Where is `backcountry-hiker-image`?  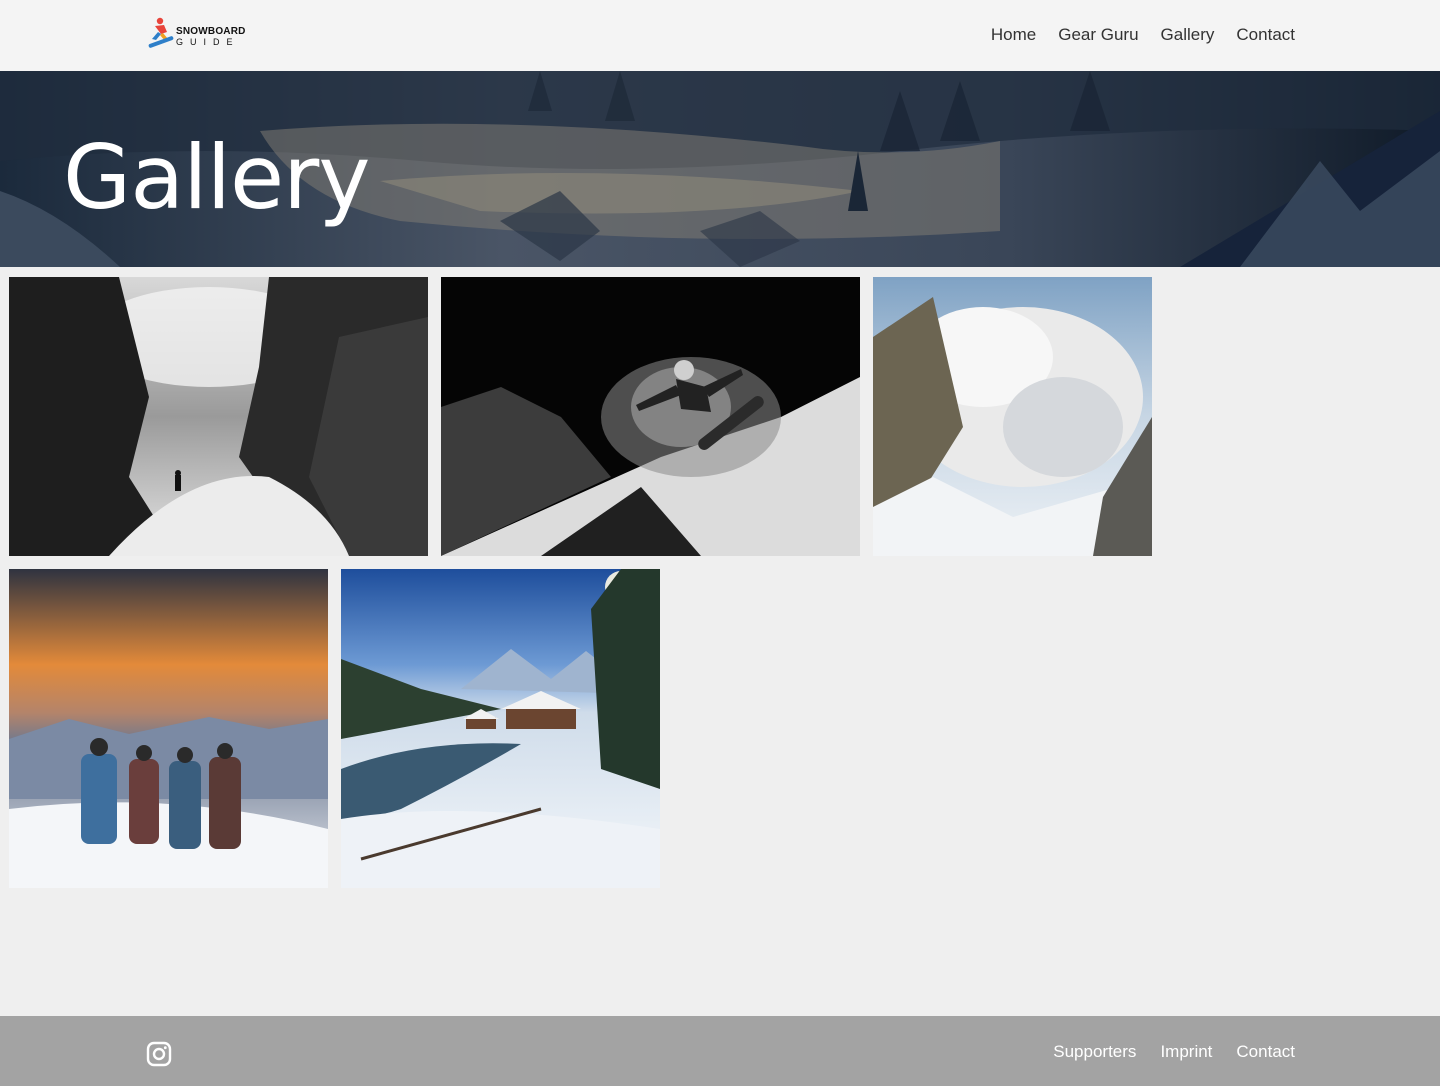
backcountry-hiker-image is located at coordinates (218, 416).